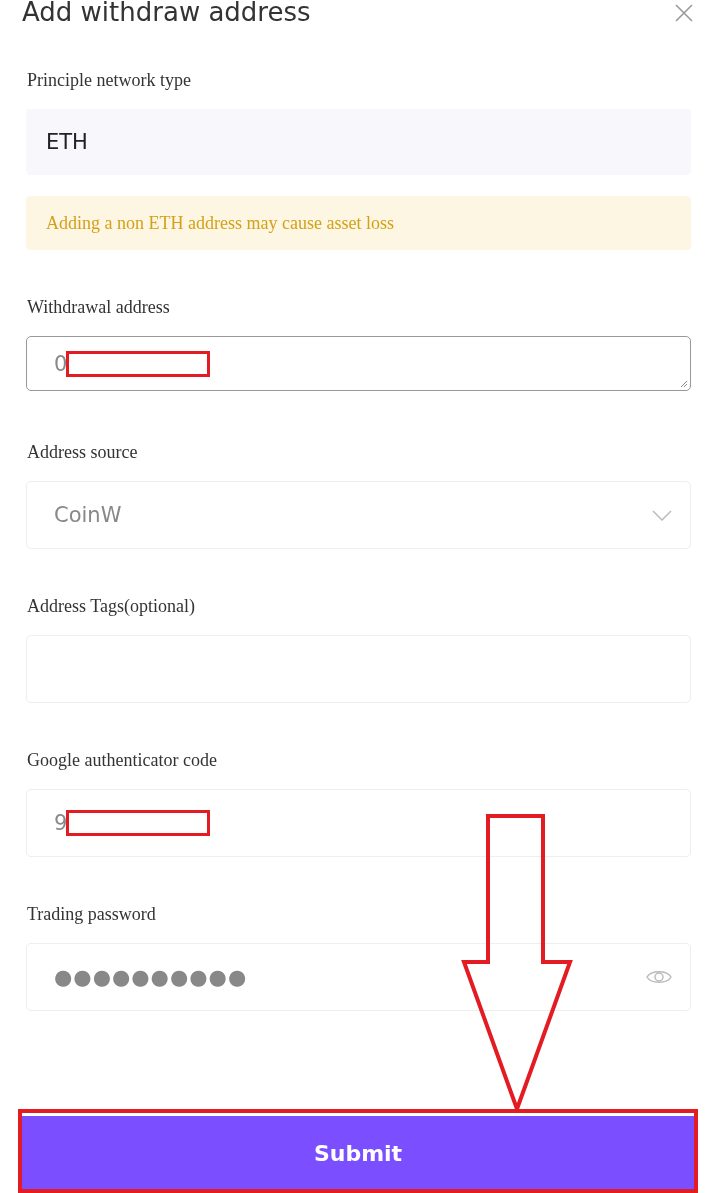 This screenshot has width=715, height=1193. Describe the element at coordinates (358, 1153) in the screenshot. I see `submit-button: Submit` at that location.